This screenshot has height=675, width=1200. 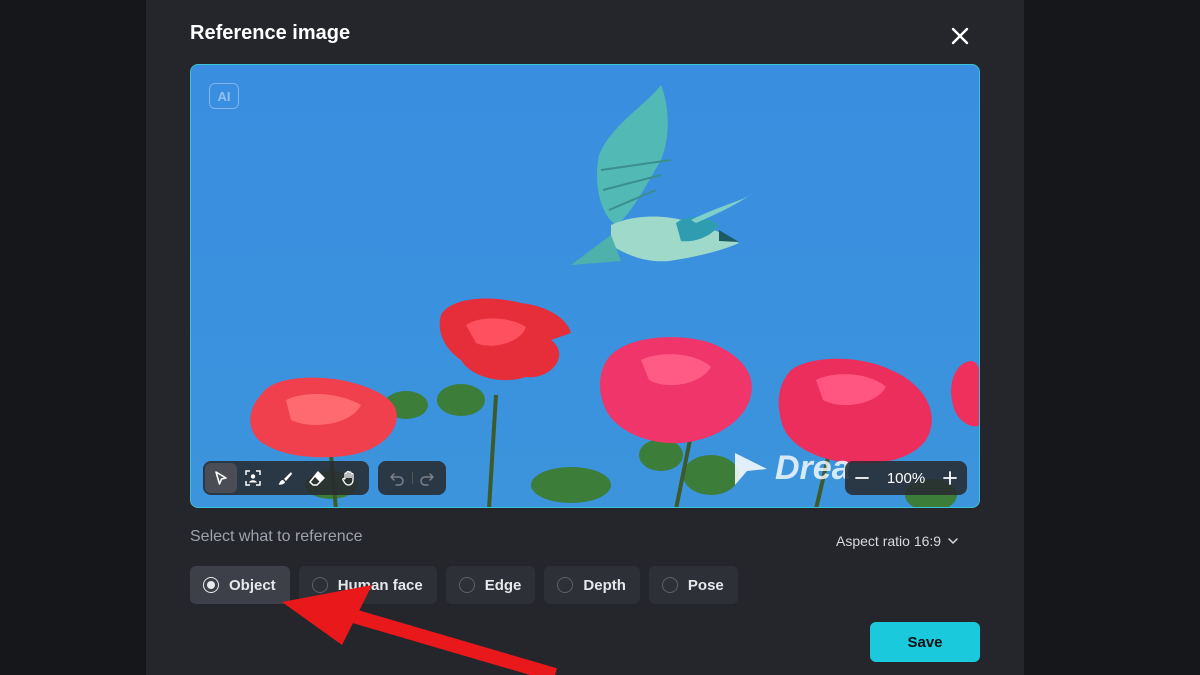 I want to click on eraser-tool-button, so click(x=317, y=478).